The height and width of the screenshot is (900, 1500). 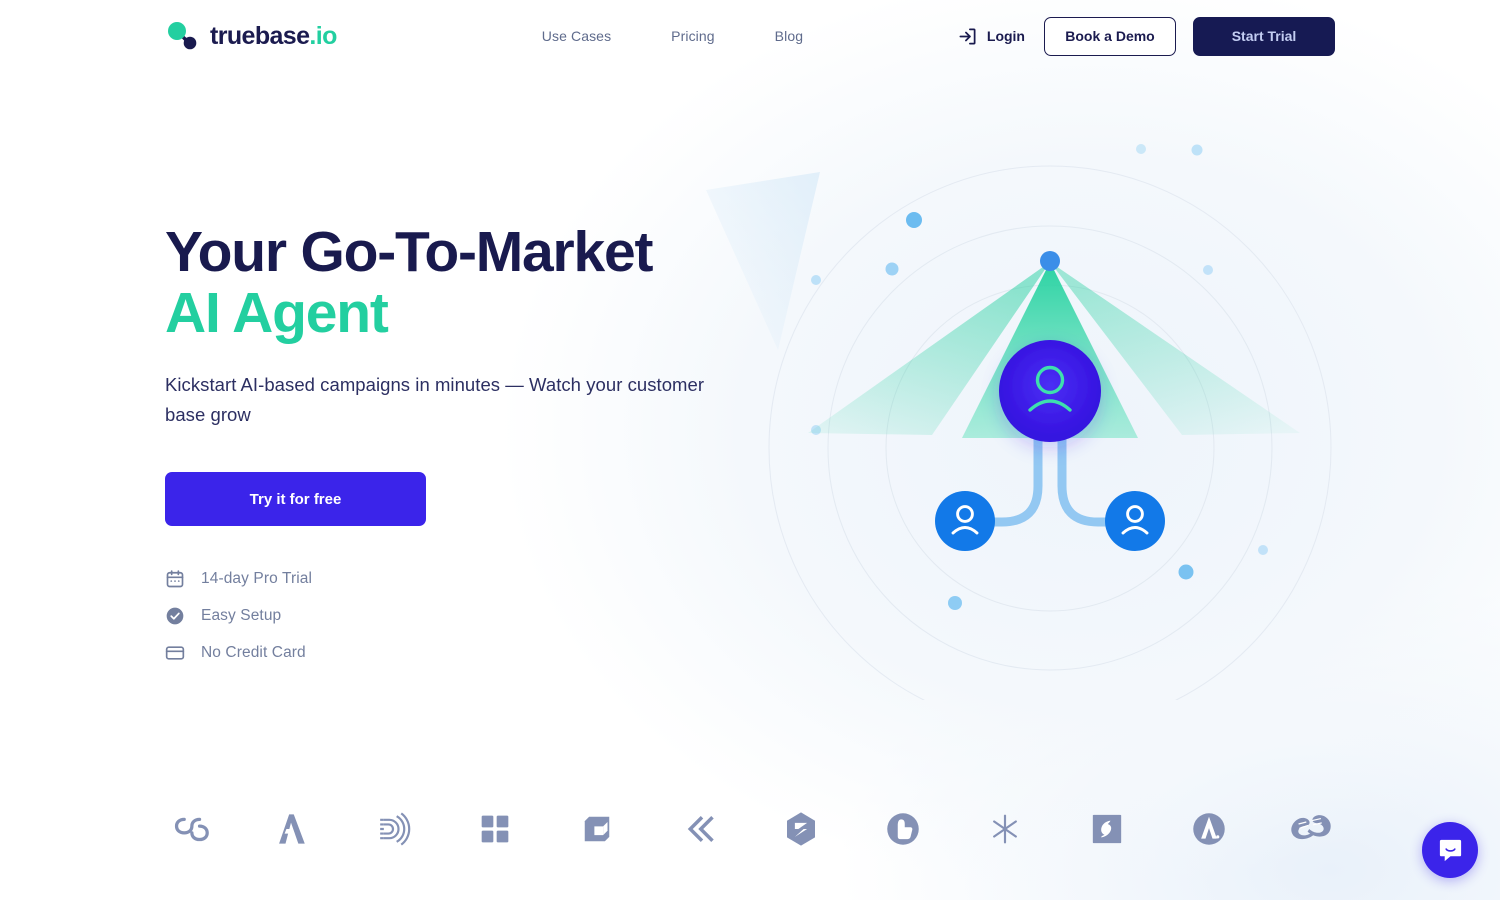 I want to click on page-title: Your Go-To-Market AI Agent, so click(x=475, y=283).